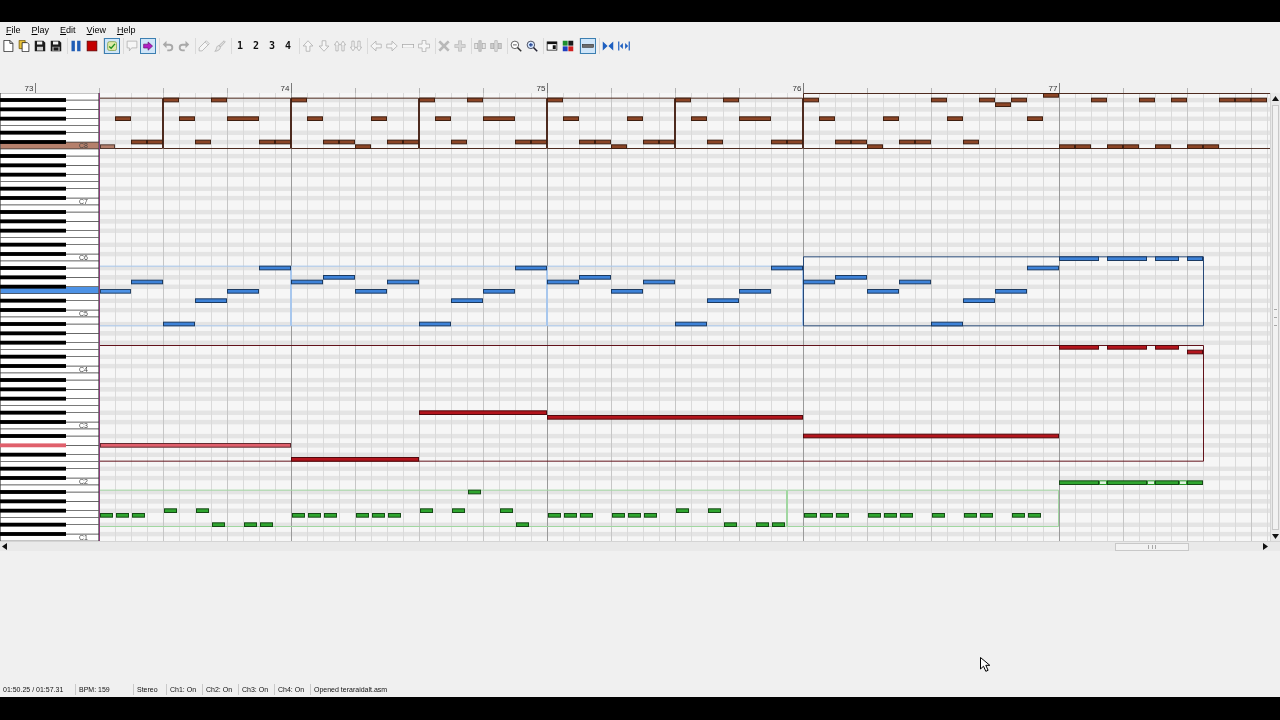 The height and width of the screenshot is (720, 1280). I want to click on scrollbar-thumb, so click(1275, 317).